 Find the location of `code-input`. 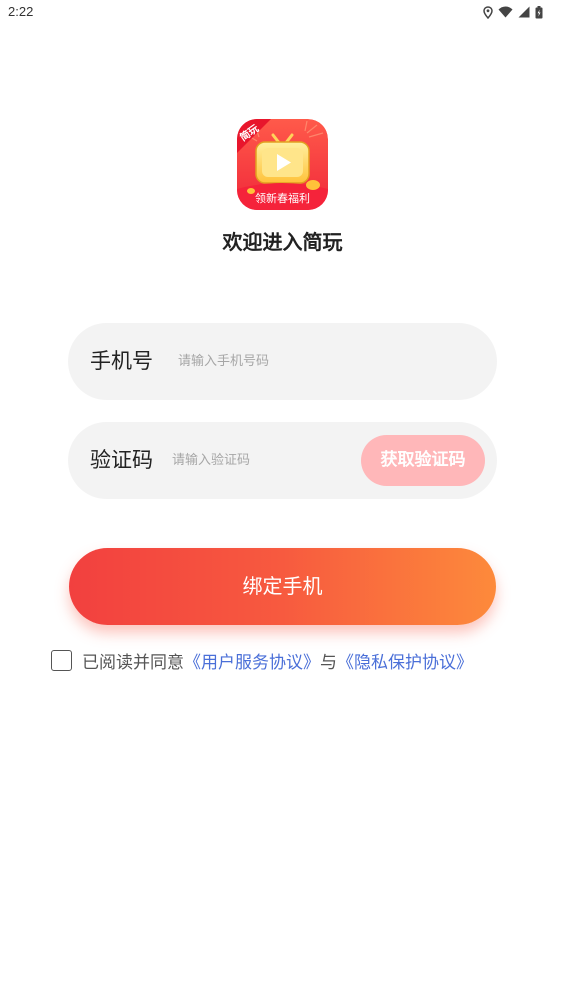

code-input is located at coordinates (262, 460).